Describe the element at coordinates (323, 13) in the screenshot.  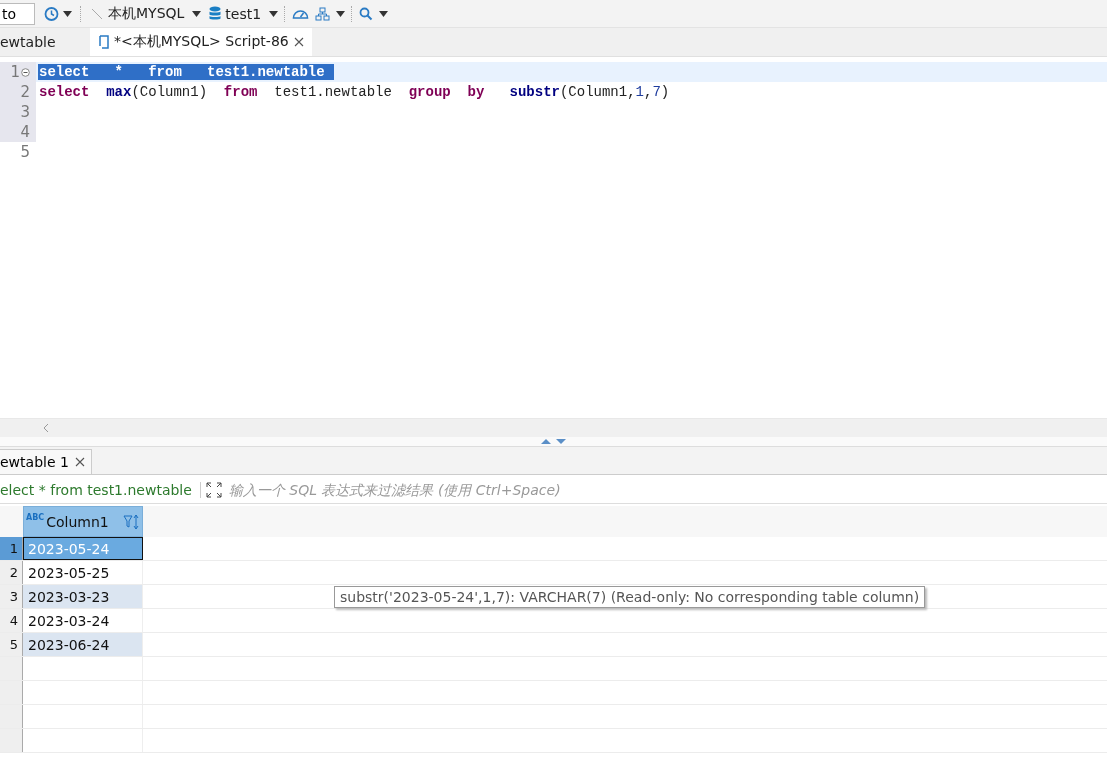
I see `tree-icon` at that location.